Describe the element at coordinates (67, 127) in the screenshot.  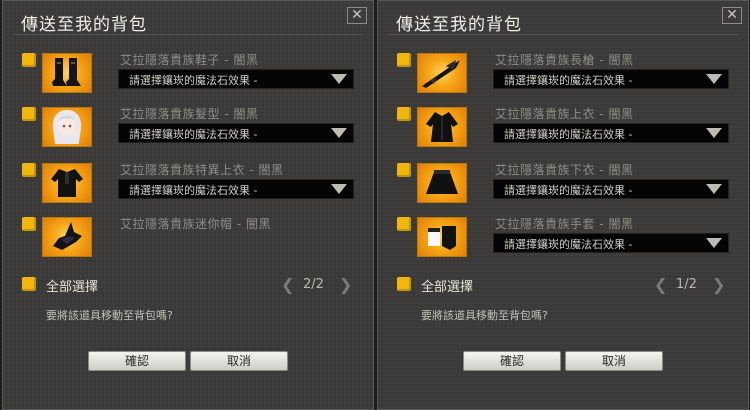
I see `hair-icon` at that location.